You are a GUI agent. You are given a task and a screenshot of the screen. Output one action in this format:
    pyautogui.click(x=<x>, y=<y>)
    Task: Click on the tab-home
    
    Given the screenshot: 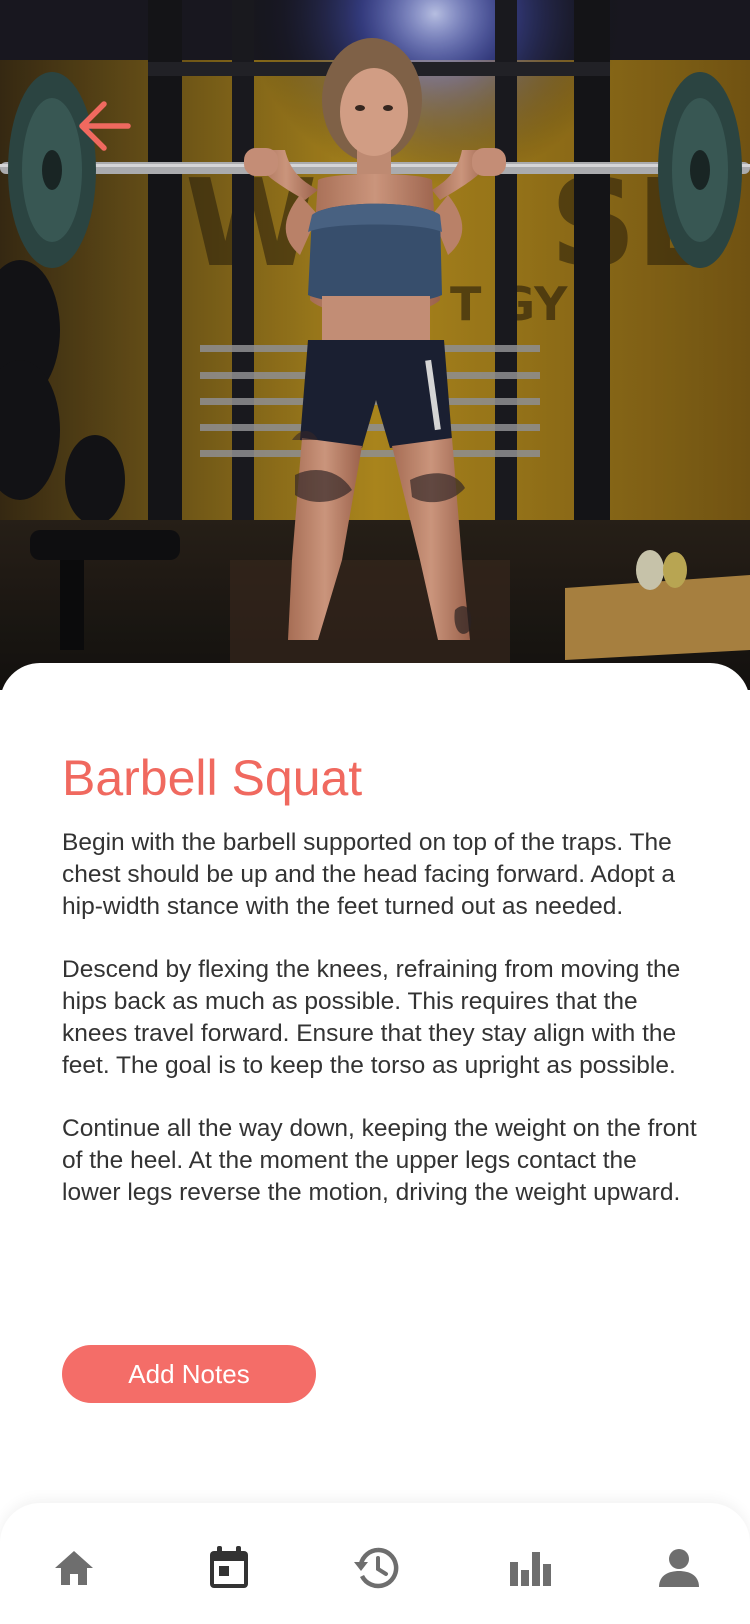 What is the action you would take?
    pyautogui.click(x=74, y=1568)
    